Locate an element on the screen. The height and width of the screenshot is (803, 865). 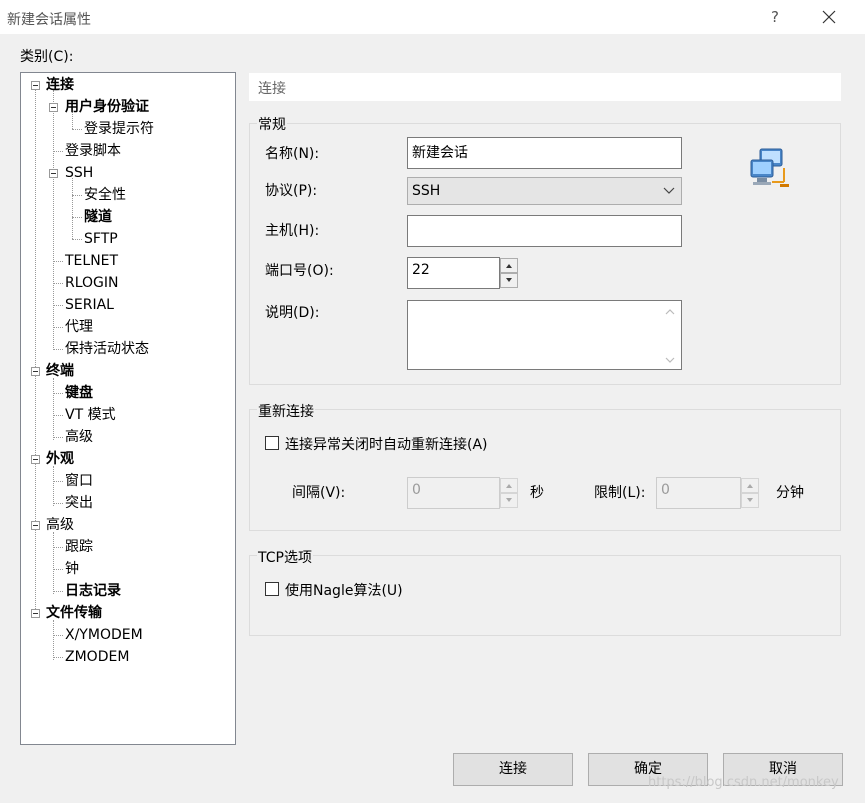
tree-item-sftp: SFTP is located at coordinates (101, 239).